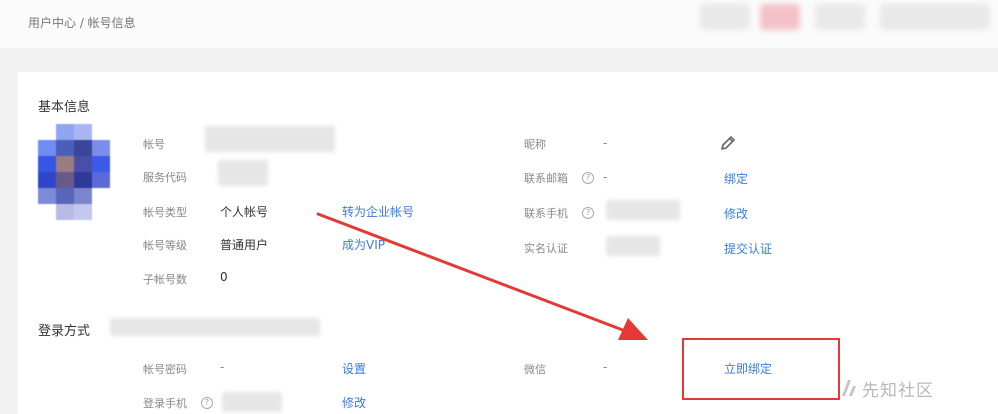  I want to click on password-value: -, so click(222, 367).